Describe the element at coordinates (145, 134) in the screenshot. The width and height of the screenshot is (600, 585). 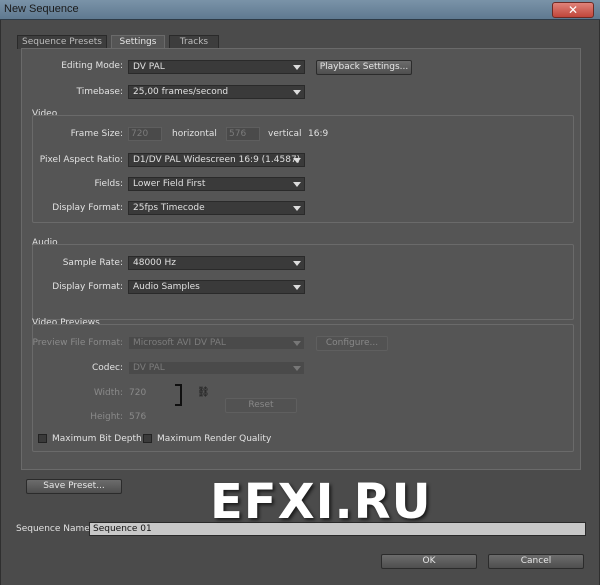
I see `frame-width-field: 720` at that location.